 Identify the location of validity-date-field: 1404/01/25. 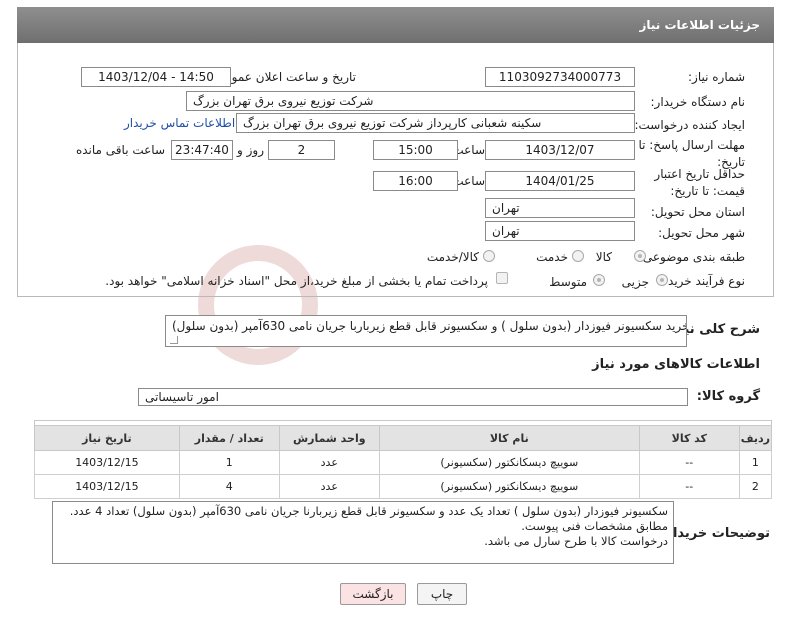
(560, 181).